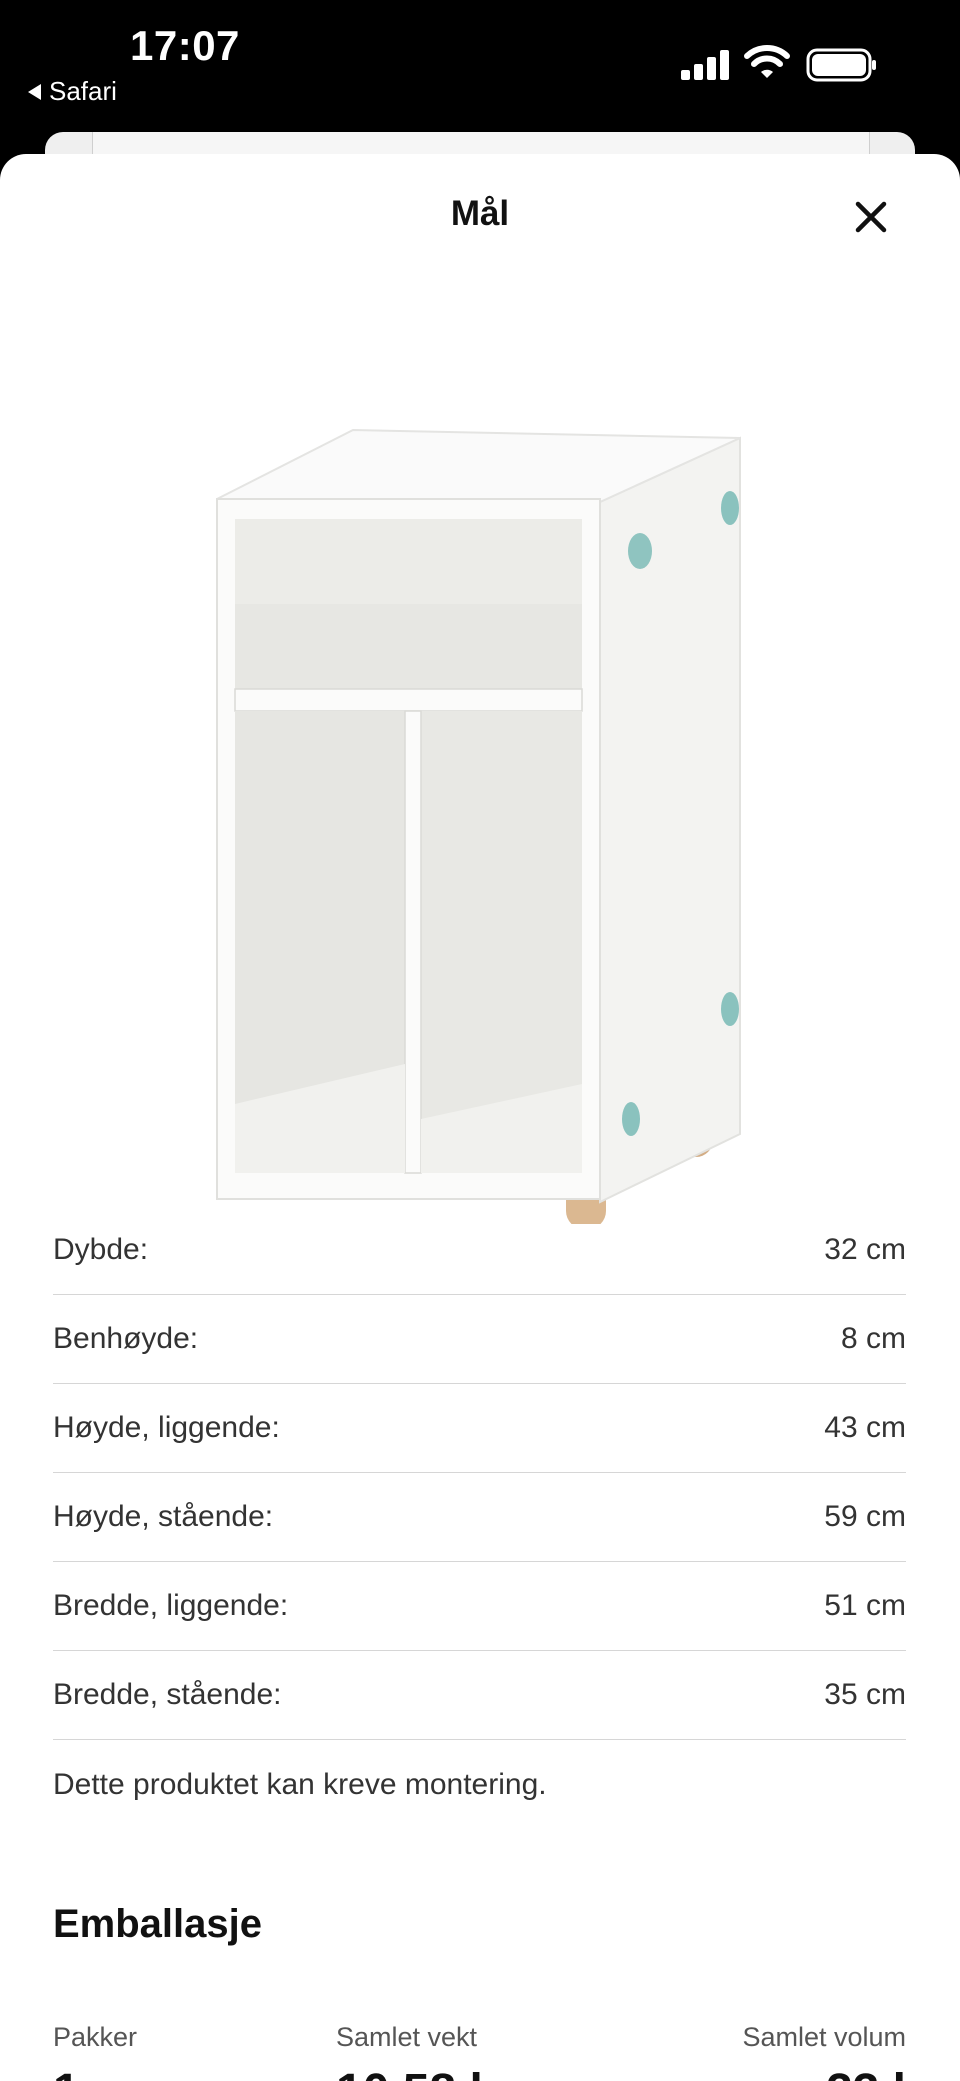 This screenshot has height=2081, width=960. Describe the element at coordinates (34, 91) in the screenshot. I see `back-arrow-icon` at that location.